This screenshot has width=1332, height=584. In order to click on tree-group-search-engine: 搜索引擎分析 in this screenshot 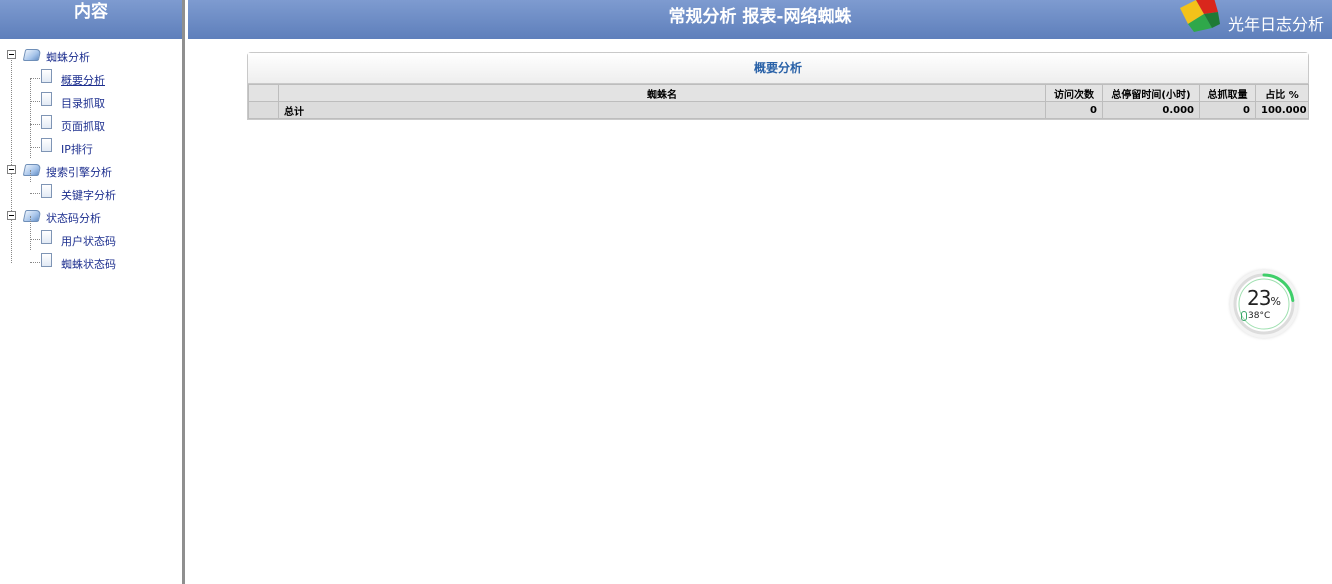, I will do `click(91, 171)`.